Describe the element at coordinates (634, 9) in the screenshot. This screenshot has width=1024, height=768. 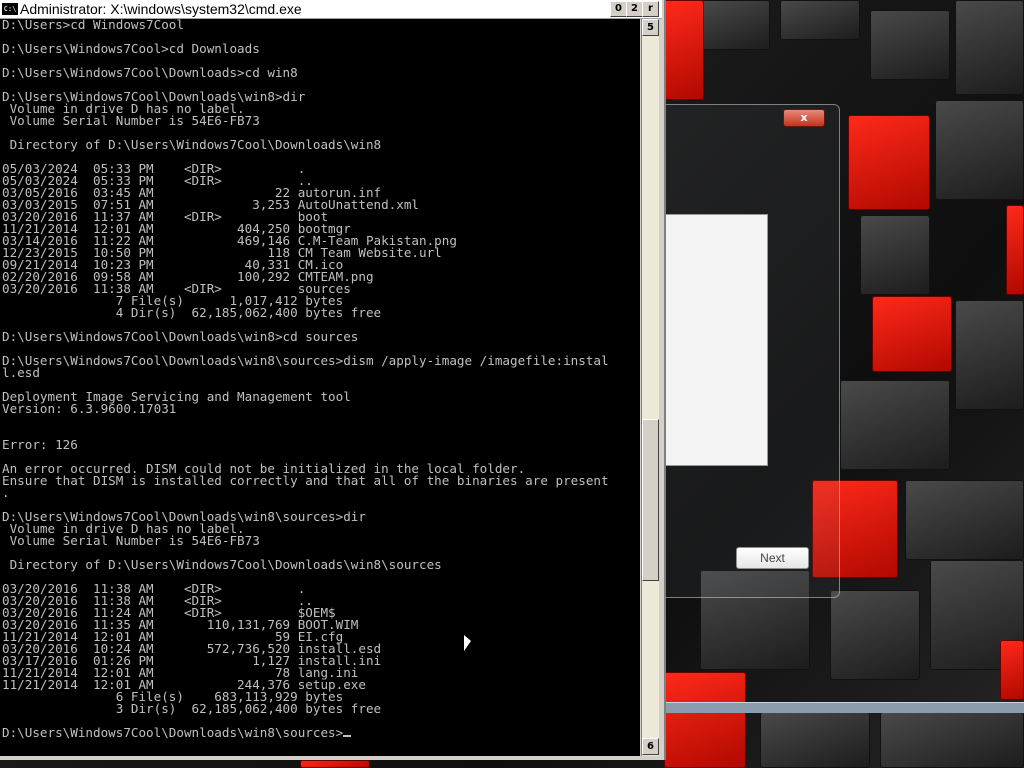
I see `maximize-button: 2` at that location.